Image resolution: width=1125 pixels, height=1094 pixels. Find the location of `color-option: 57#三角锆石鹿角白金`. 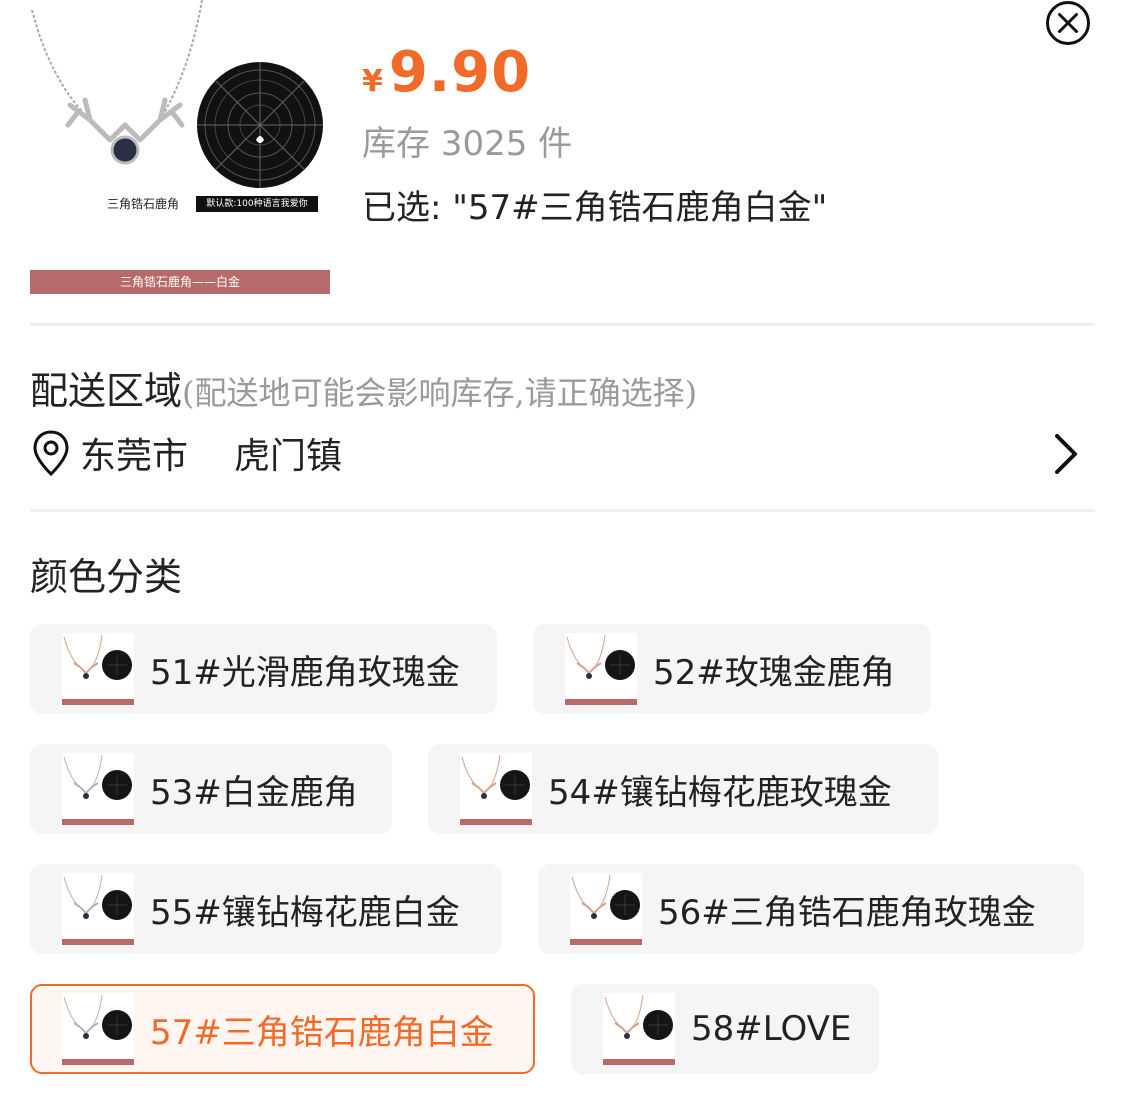

color-option: 57#三角锆石鹿角白金 is located at coordinates (282, 1029).